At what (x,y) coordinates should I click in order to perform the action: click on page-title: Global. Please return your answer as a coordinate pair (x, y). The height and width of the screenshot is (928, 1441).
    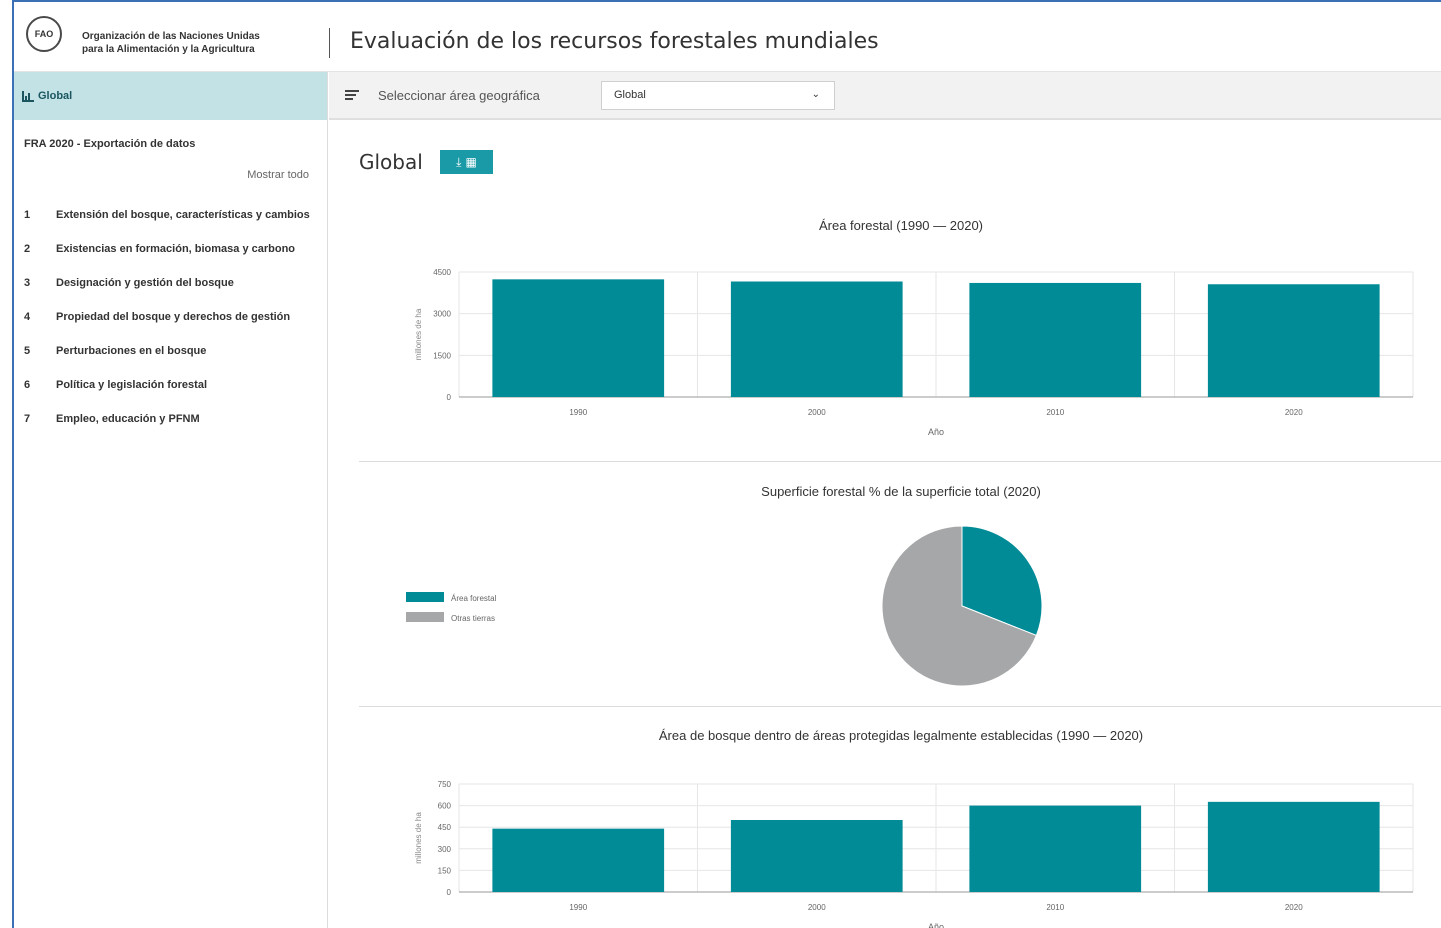
    Looking at the image, I should click on (391, 162).